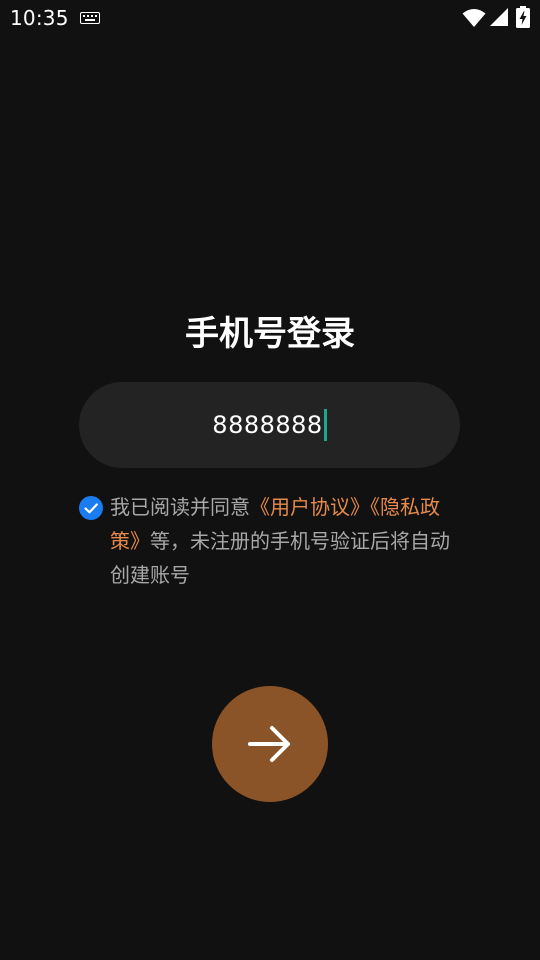 The image size is (540, 960). Describe the element at coordinates (180, 507) in the screenshot. I see `agreement-prefix: 我已阅读并同意` at that location.